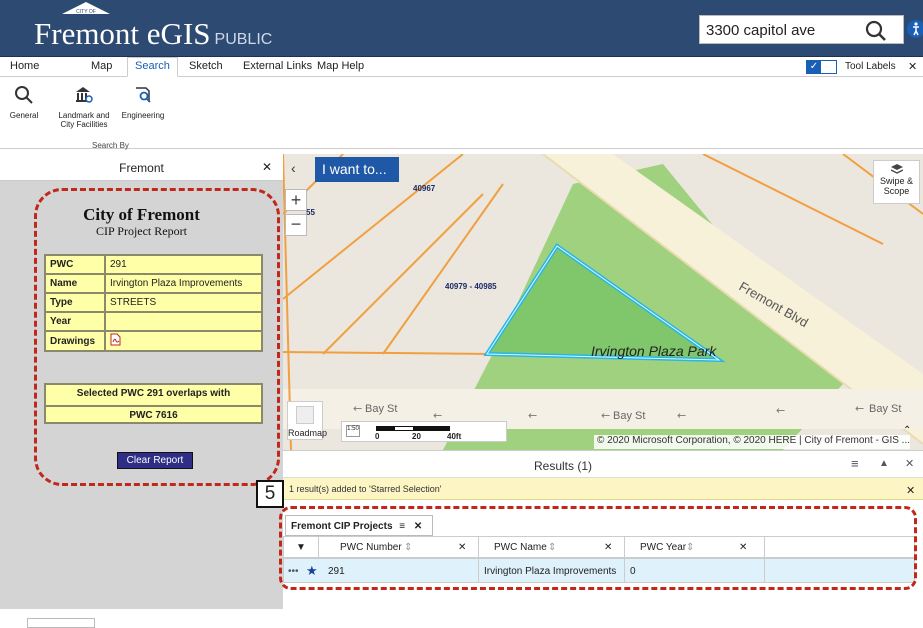 The height and width of the screenshot is (628, 923). Describe the element at coordinates (654, 351) in the screenshot. I see `park-label: Irvington Plaza Park` at that location.